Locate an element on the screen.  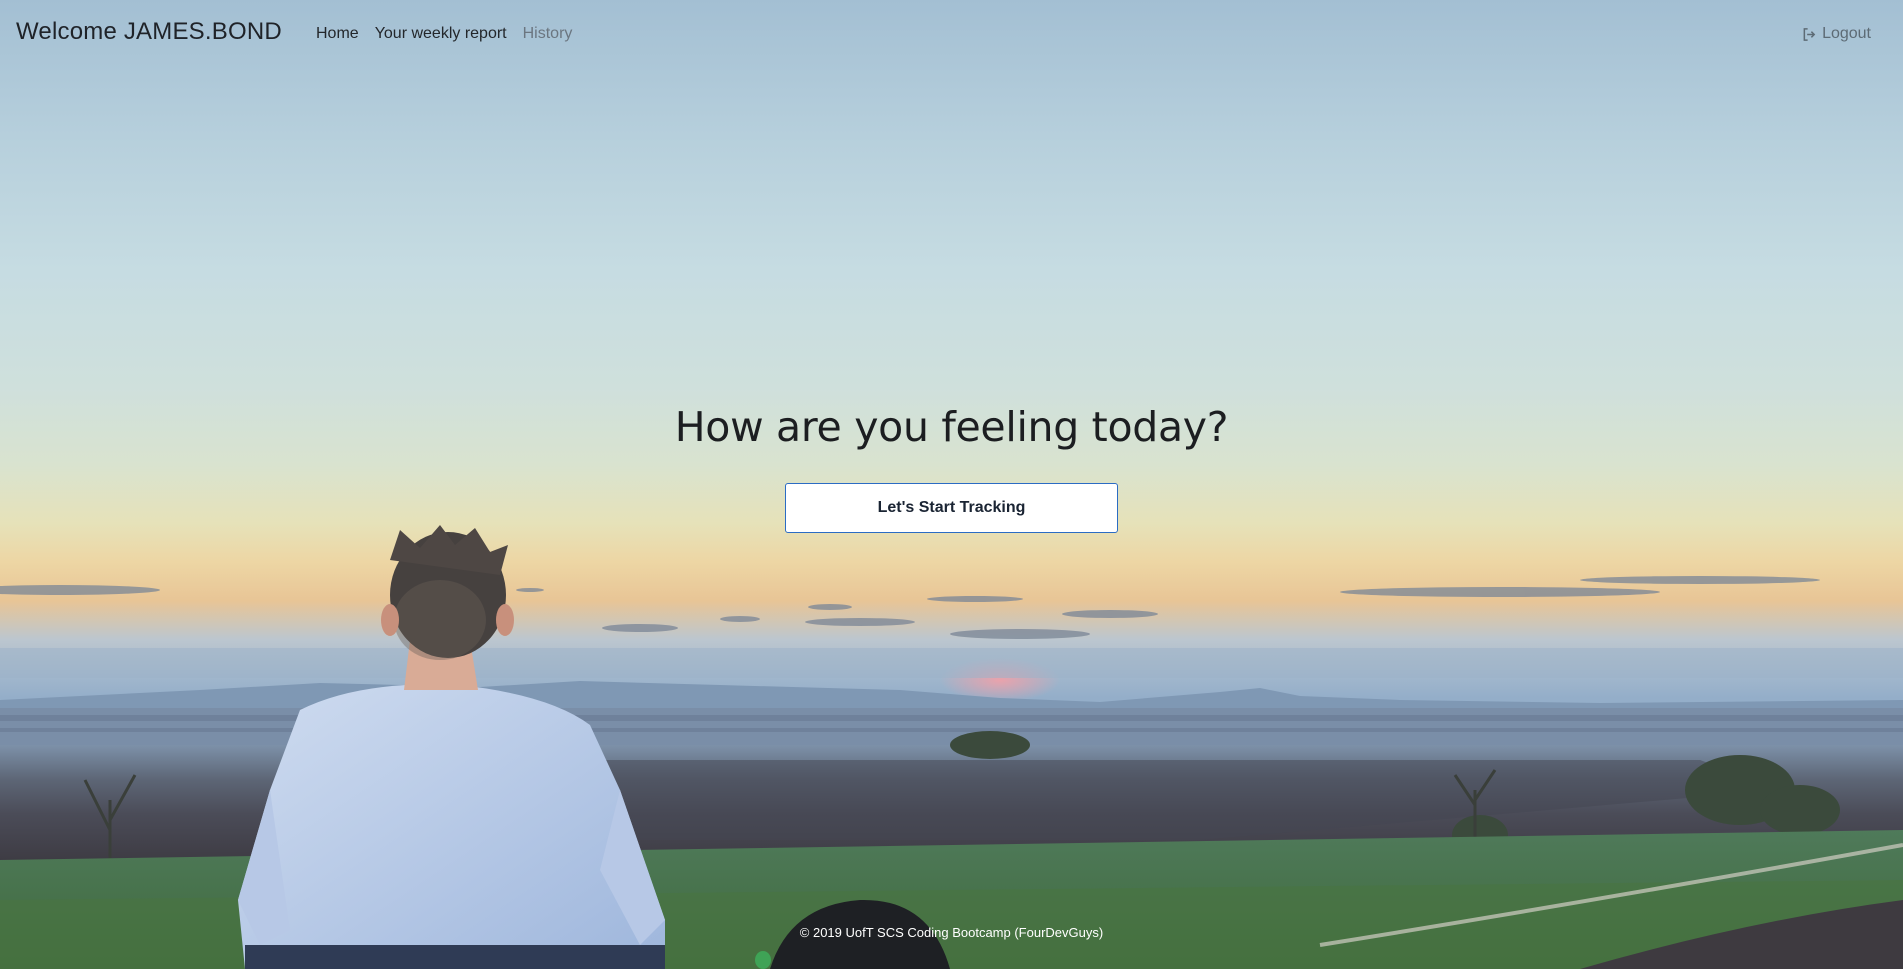
nav-weekly-report-link: Your weekly report is located at coordinates (441, 34).